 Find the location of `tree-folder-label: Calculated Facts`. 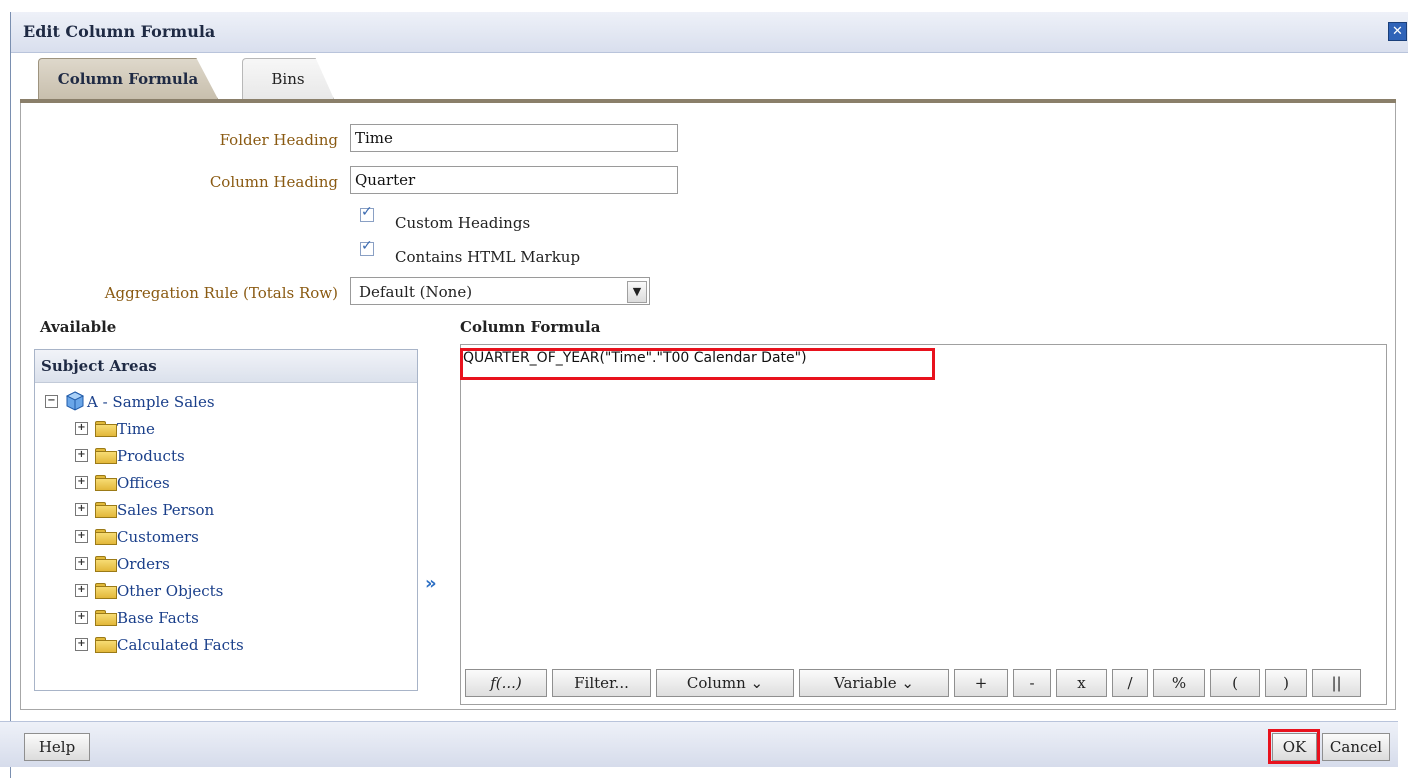

tree-folder-label: Calculated Facts is located at coordinates (180, 645).